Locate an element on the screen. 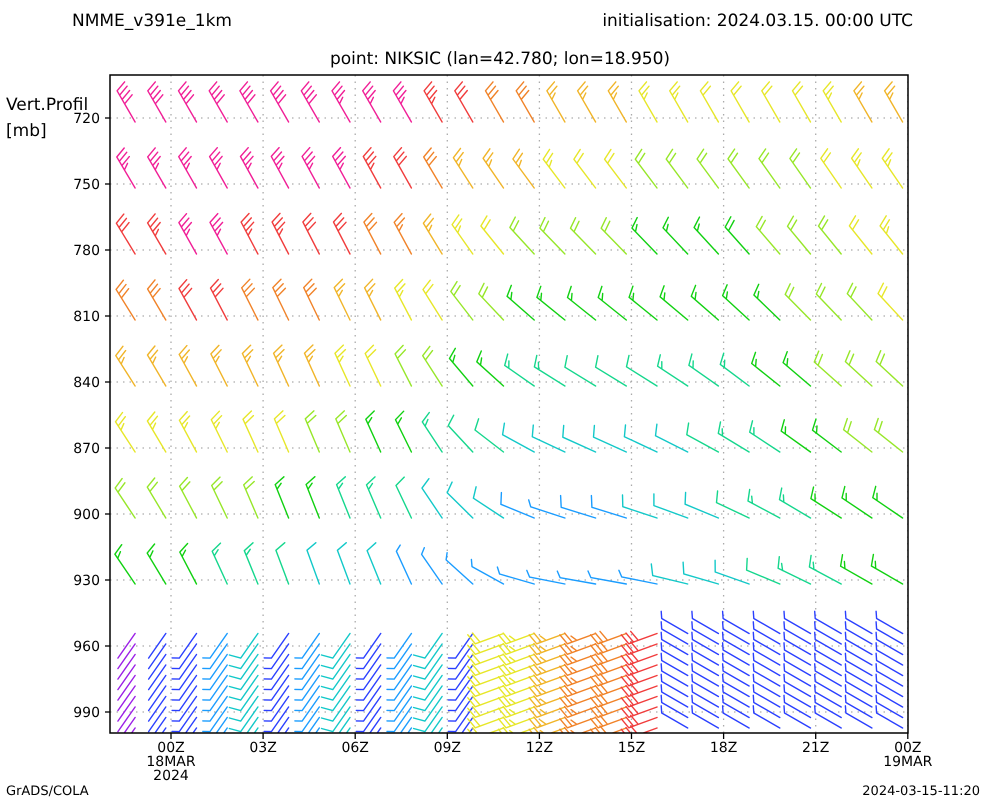 The image size is (1000, 800). initialisation-time: initialisation: 2024.03.15. 00:00 UTC is located at coordinates (757, 21).